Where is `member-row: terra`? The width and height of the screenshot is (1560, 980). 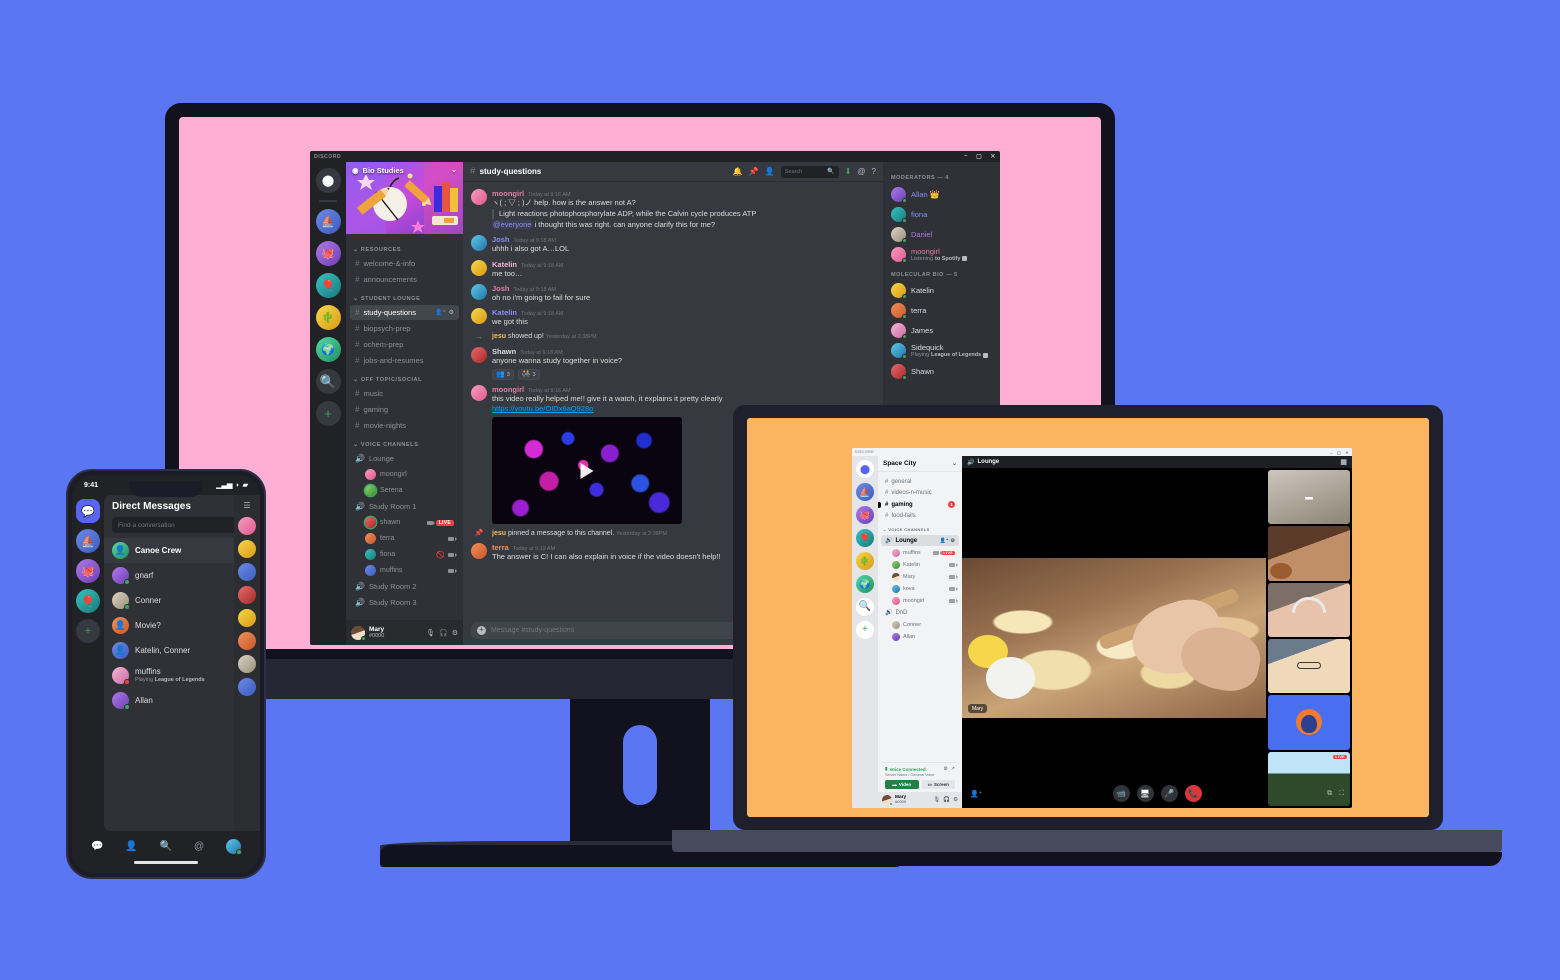 member-row: terra is located at coordinates (941, 311).